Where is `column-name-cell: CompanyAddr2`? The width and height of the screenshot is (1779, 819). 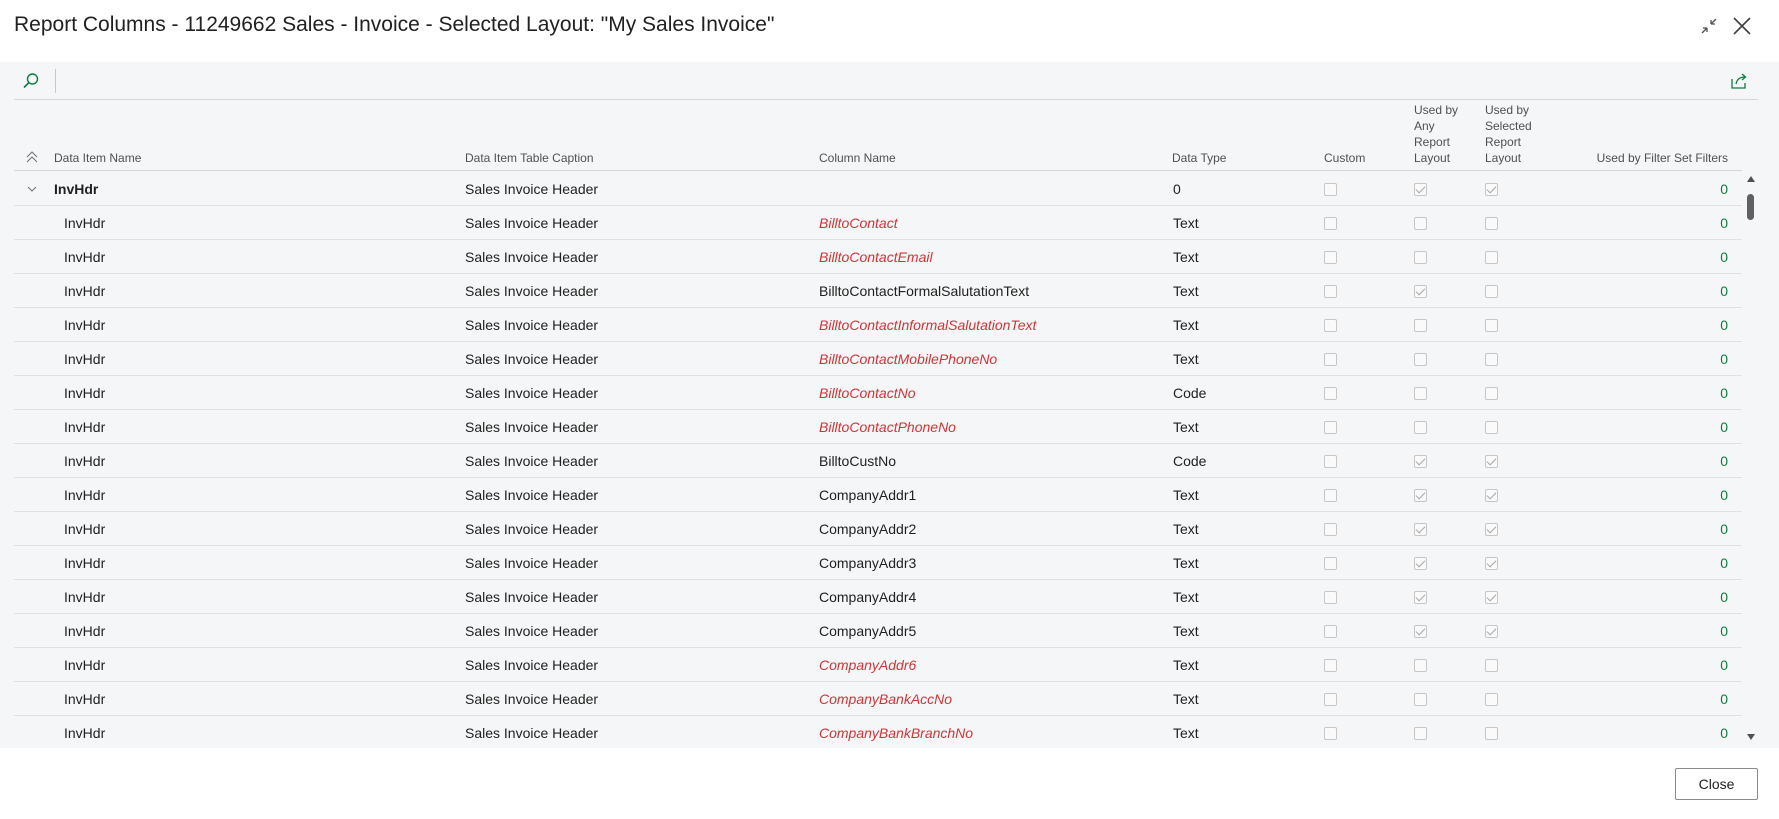 column-name-cell: CompanyAddr2 is located at coordinates (867, 529).